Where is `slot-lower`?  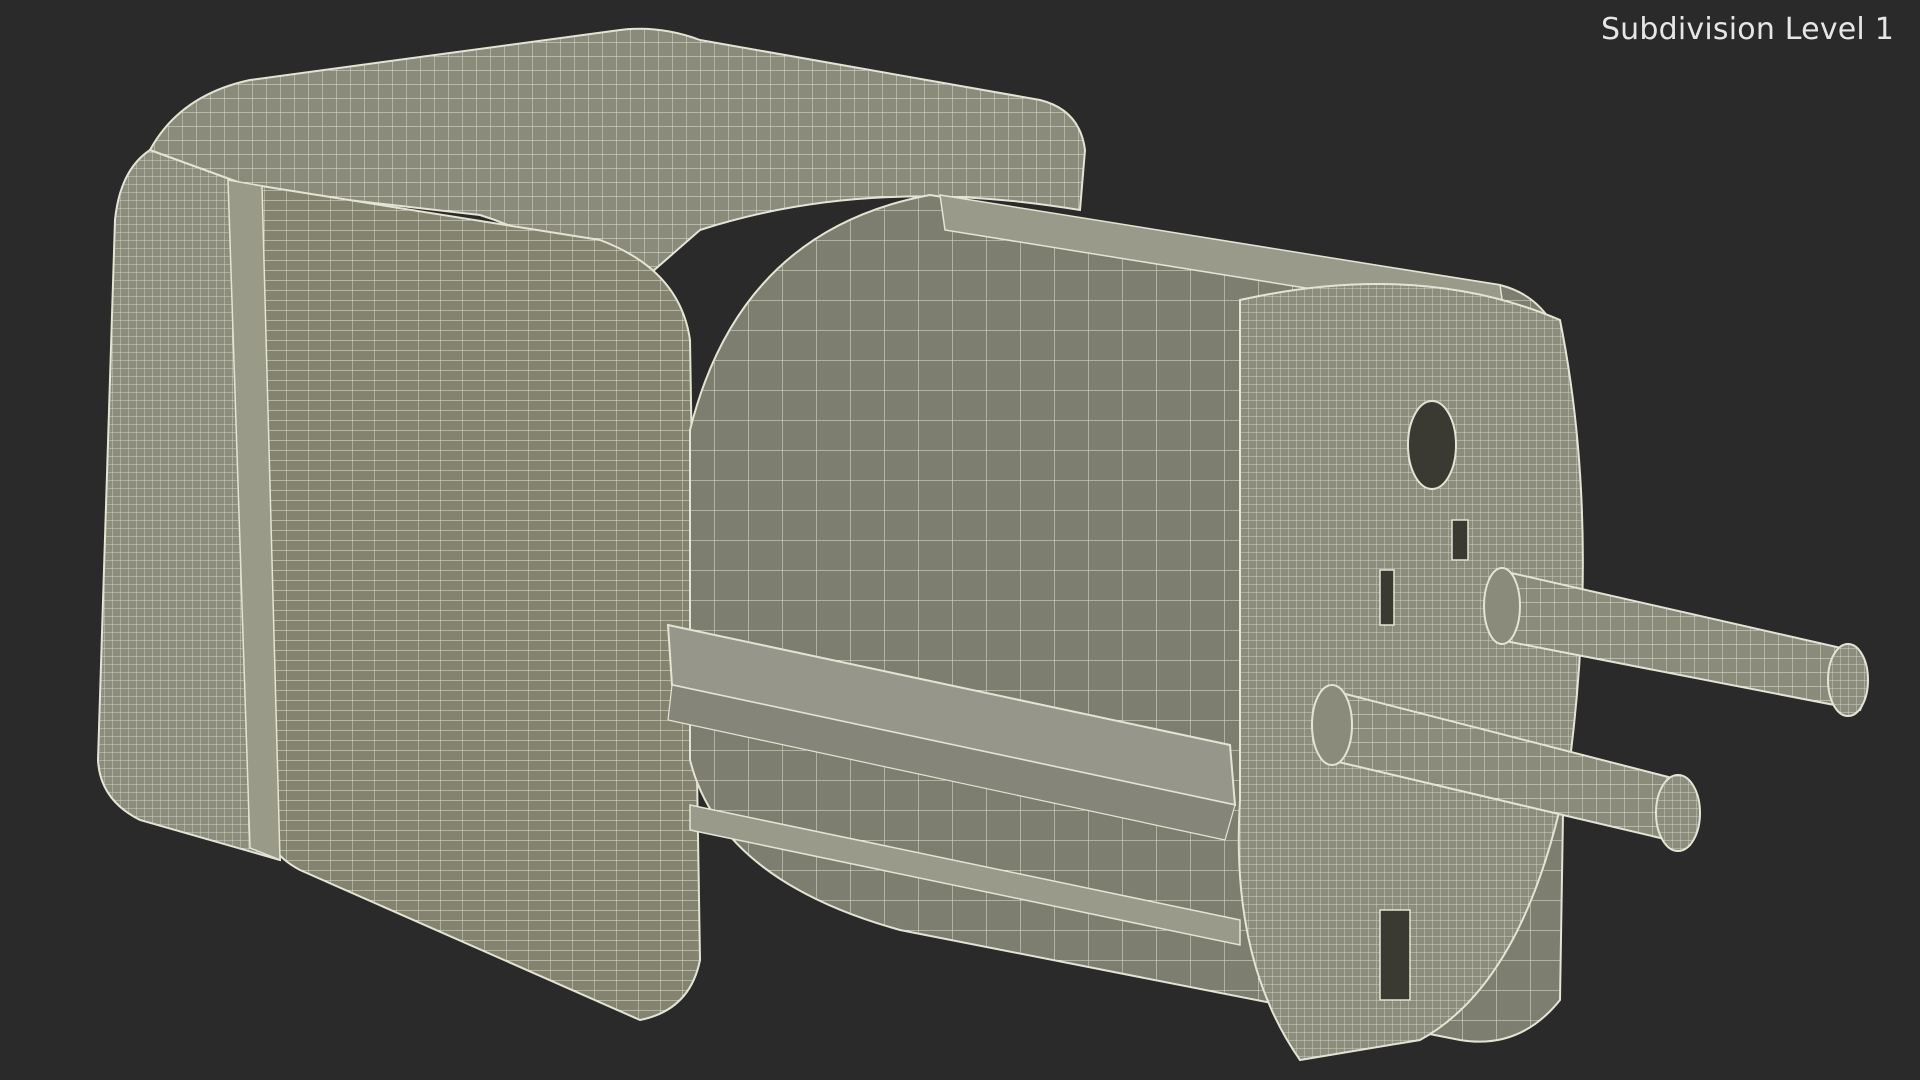
slot-lower is located at coordinates (1387, 597).